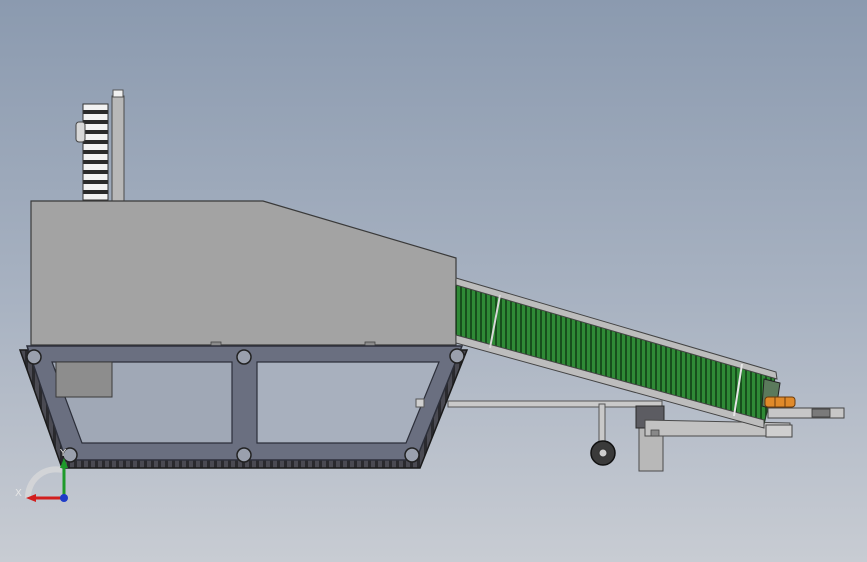  I want to click on discharge-bracket, so click(779, 431).